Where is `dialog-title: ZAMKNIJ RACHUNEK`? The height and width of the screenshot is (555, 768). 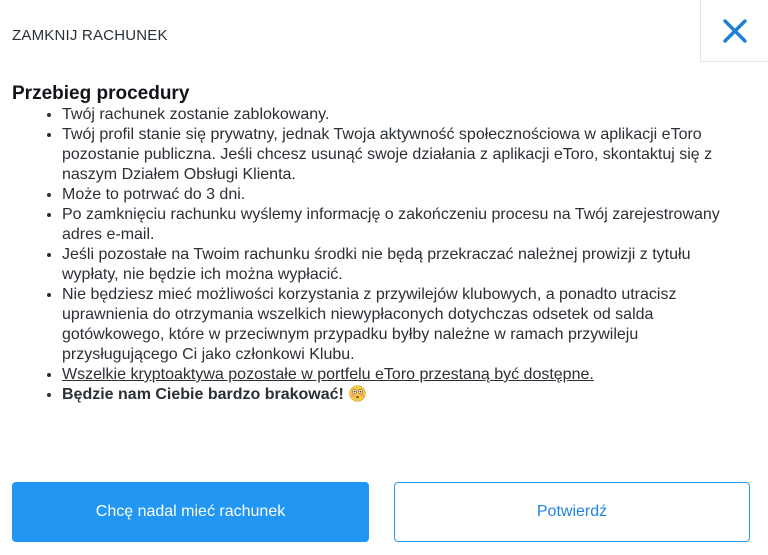 dialog-title: ZAMKNIJ RACHUNEK is located at coordinates (90, 35).